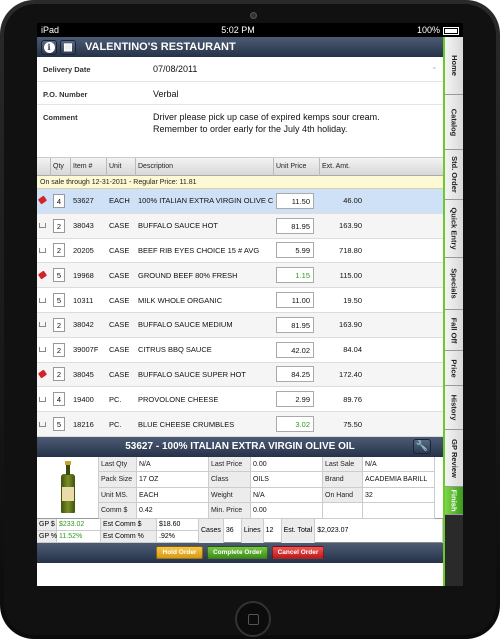 The image size is (500, 639). What do you see at coordinates (68, 47) in the screenshot?
I see `calculator-button: ▩` at bounding box center [68, 47].